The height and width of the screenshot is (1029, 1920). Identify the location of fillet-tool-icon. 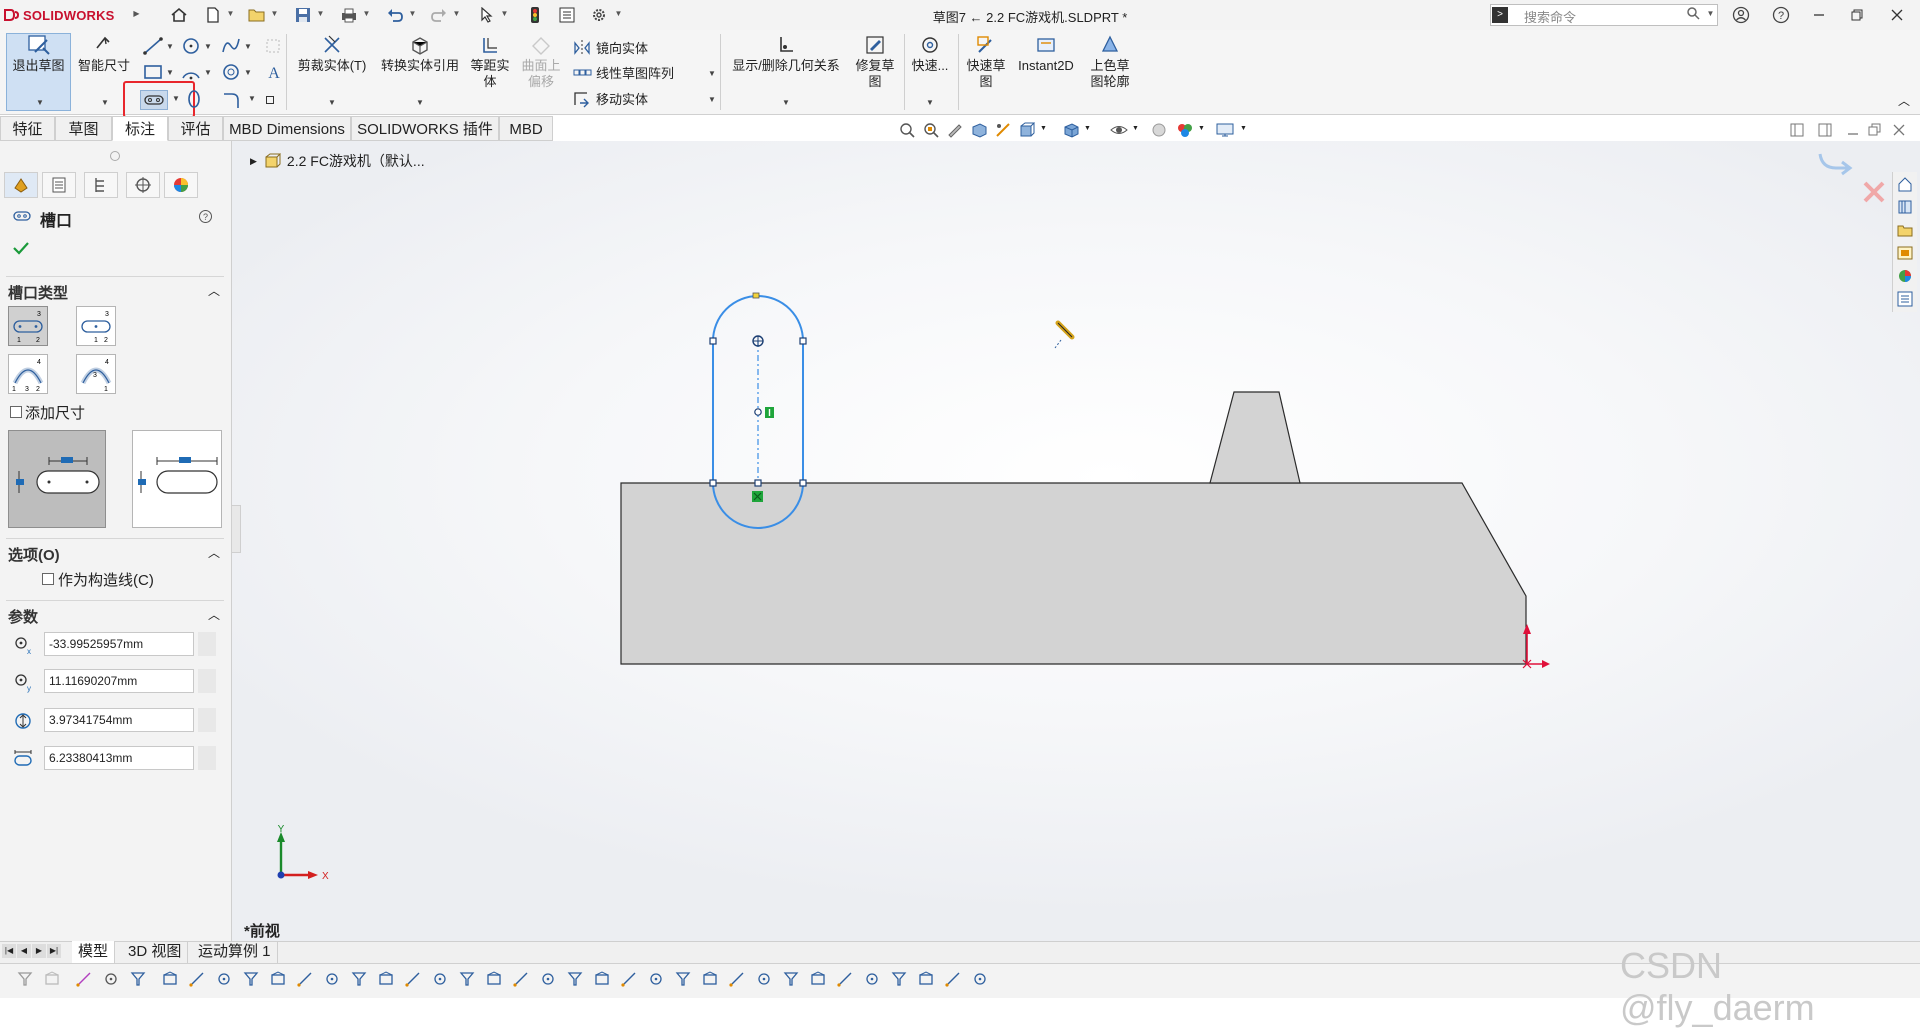
(231, 99).